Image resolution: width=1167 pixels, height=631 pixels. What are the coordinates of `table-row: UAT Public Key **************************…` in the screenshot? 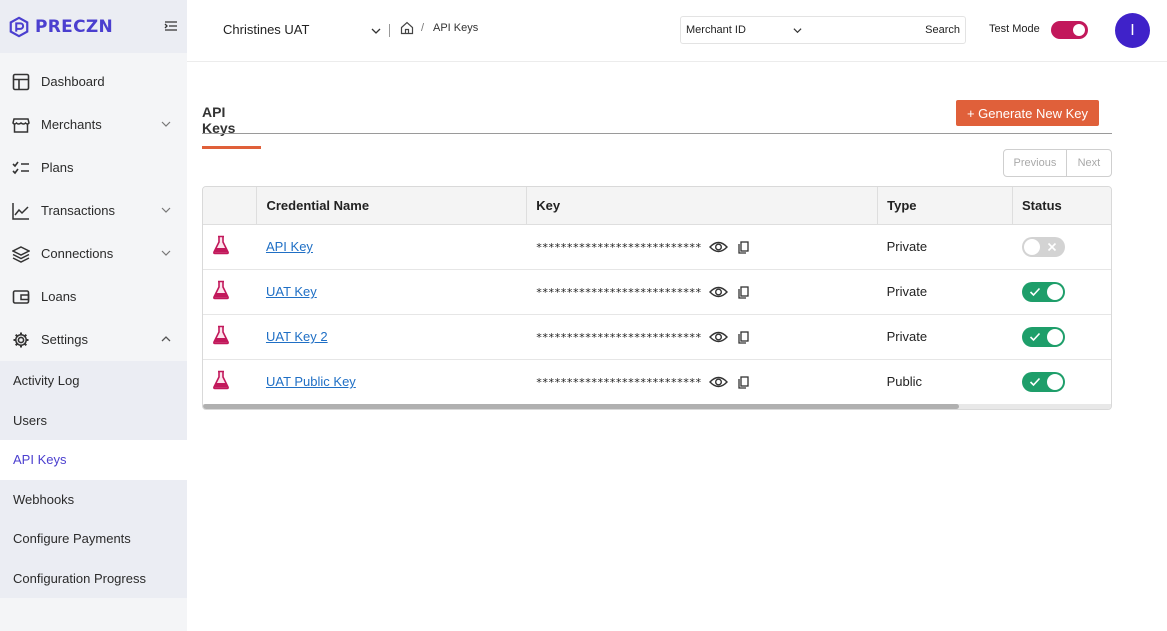 It's located at (657, 382).